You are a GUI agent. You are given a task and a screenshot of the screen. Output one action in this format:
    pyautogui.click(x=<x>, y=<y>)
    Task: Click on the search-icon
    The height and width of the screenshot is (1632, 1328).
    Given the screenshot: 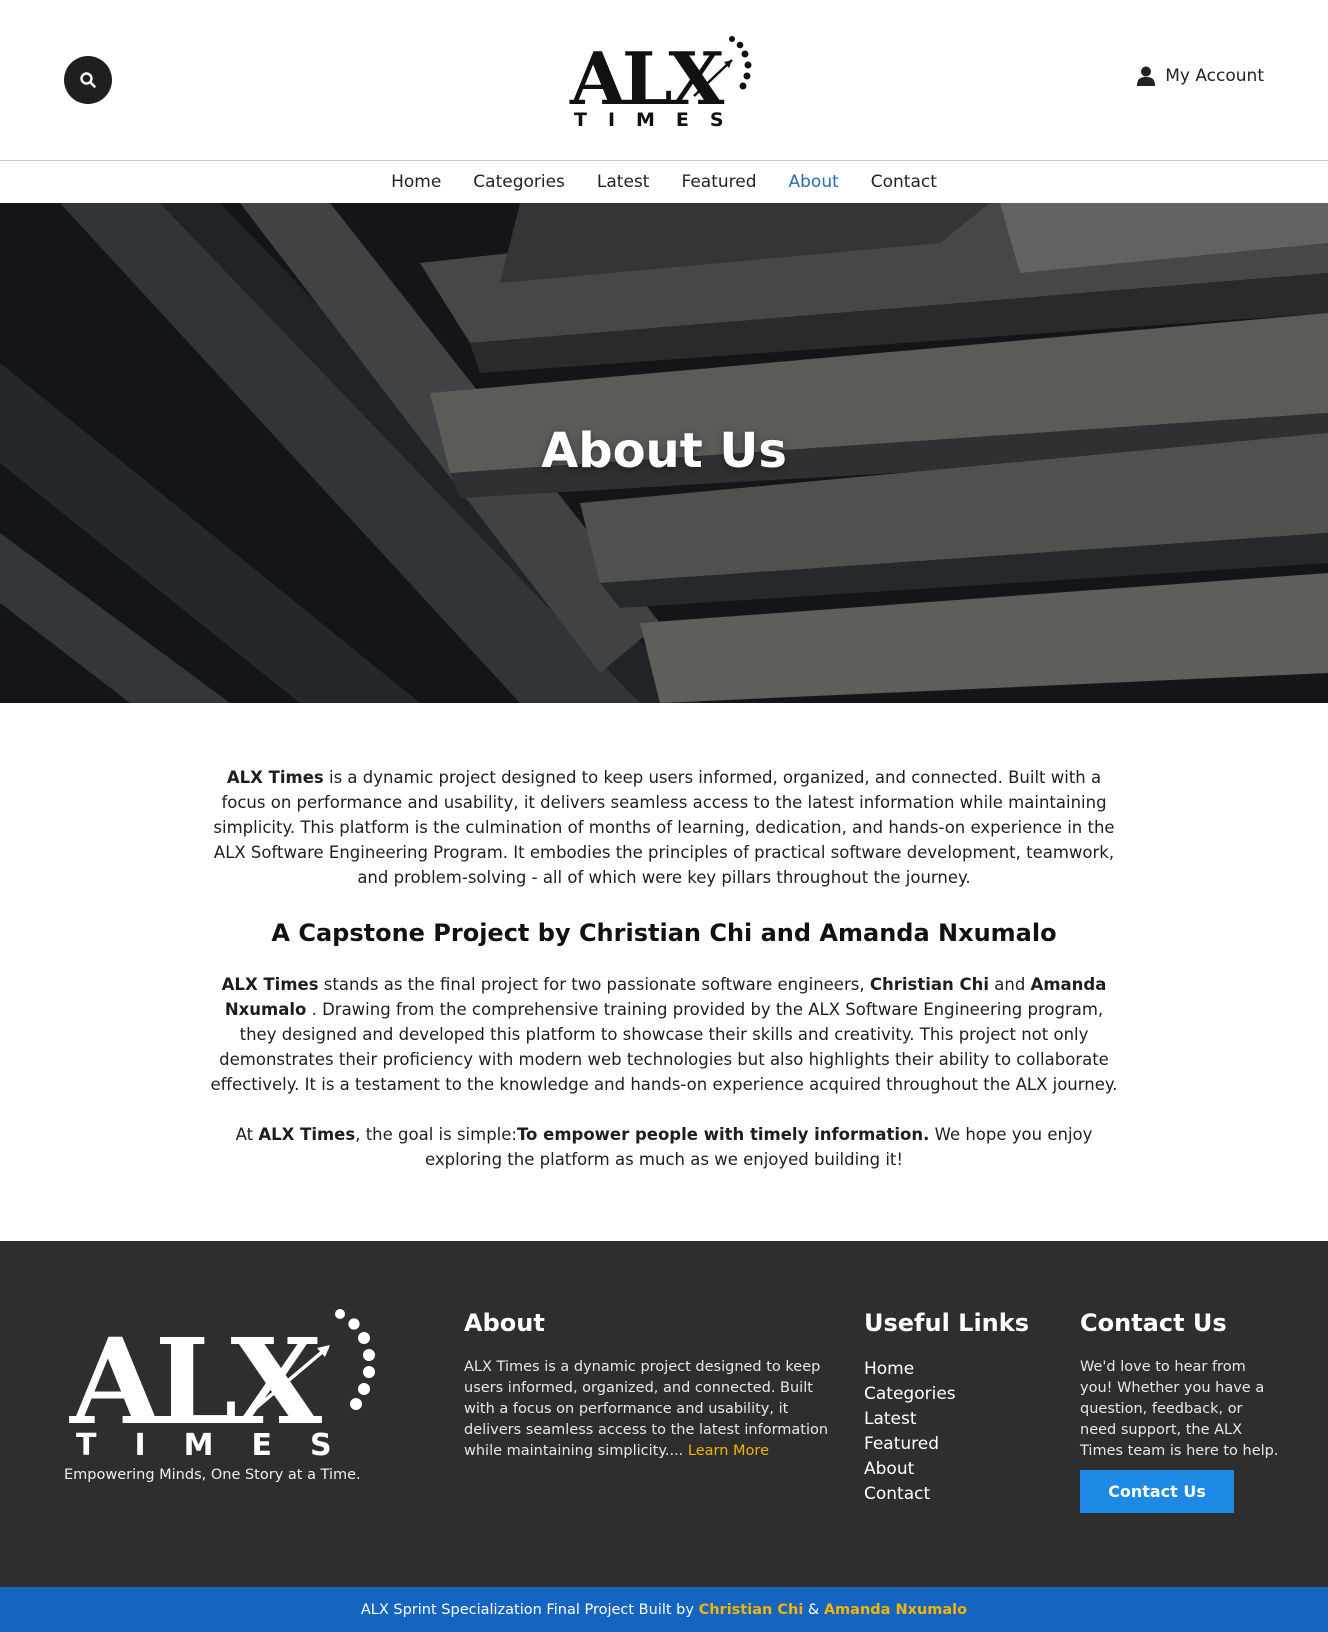 What is the action you would take?
    pyautogui.click(x=88, y=80)
    